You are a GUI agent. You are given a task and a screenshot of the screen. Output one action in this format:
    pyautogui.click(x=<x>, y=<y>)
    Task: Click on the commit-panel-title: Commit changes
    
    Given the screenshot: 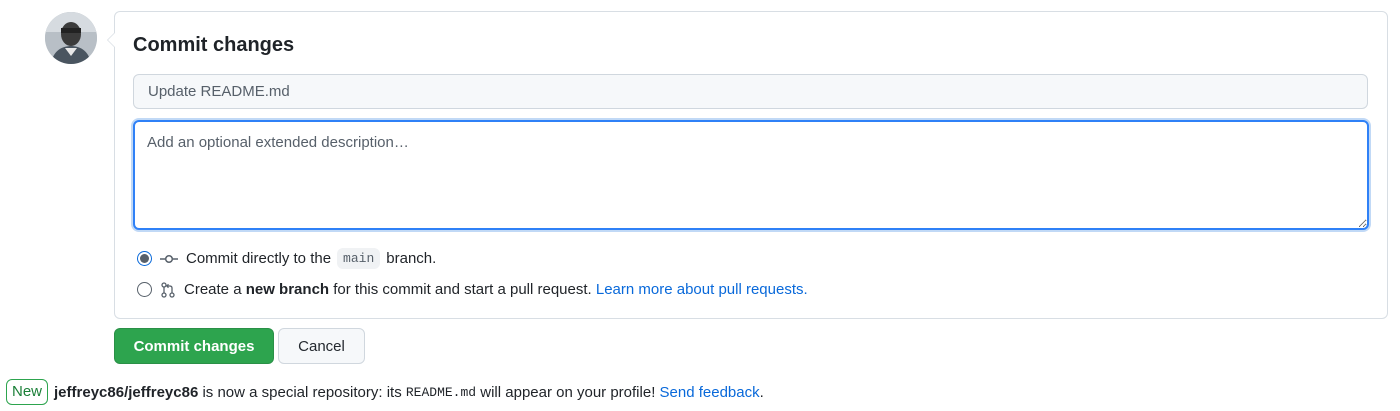 What is the action you would take?
    pyautogui.click(x=214, y=45)
    